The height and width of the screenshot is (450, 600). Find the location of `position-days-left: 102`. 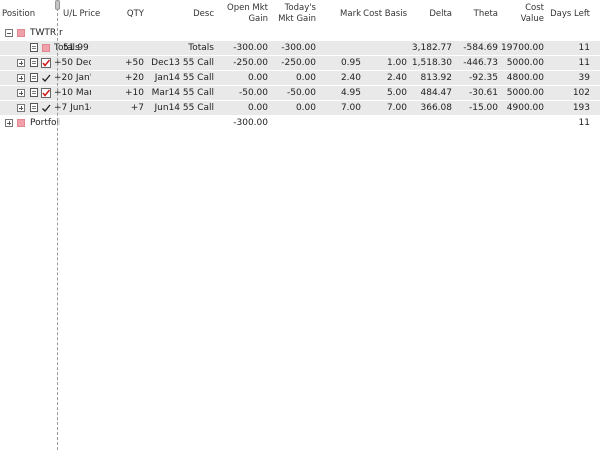

position-days-left: 102 is located at coordinates (581, 93).